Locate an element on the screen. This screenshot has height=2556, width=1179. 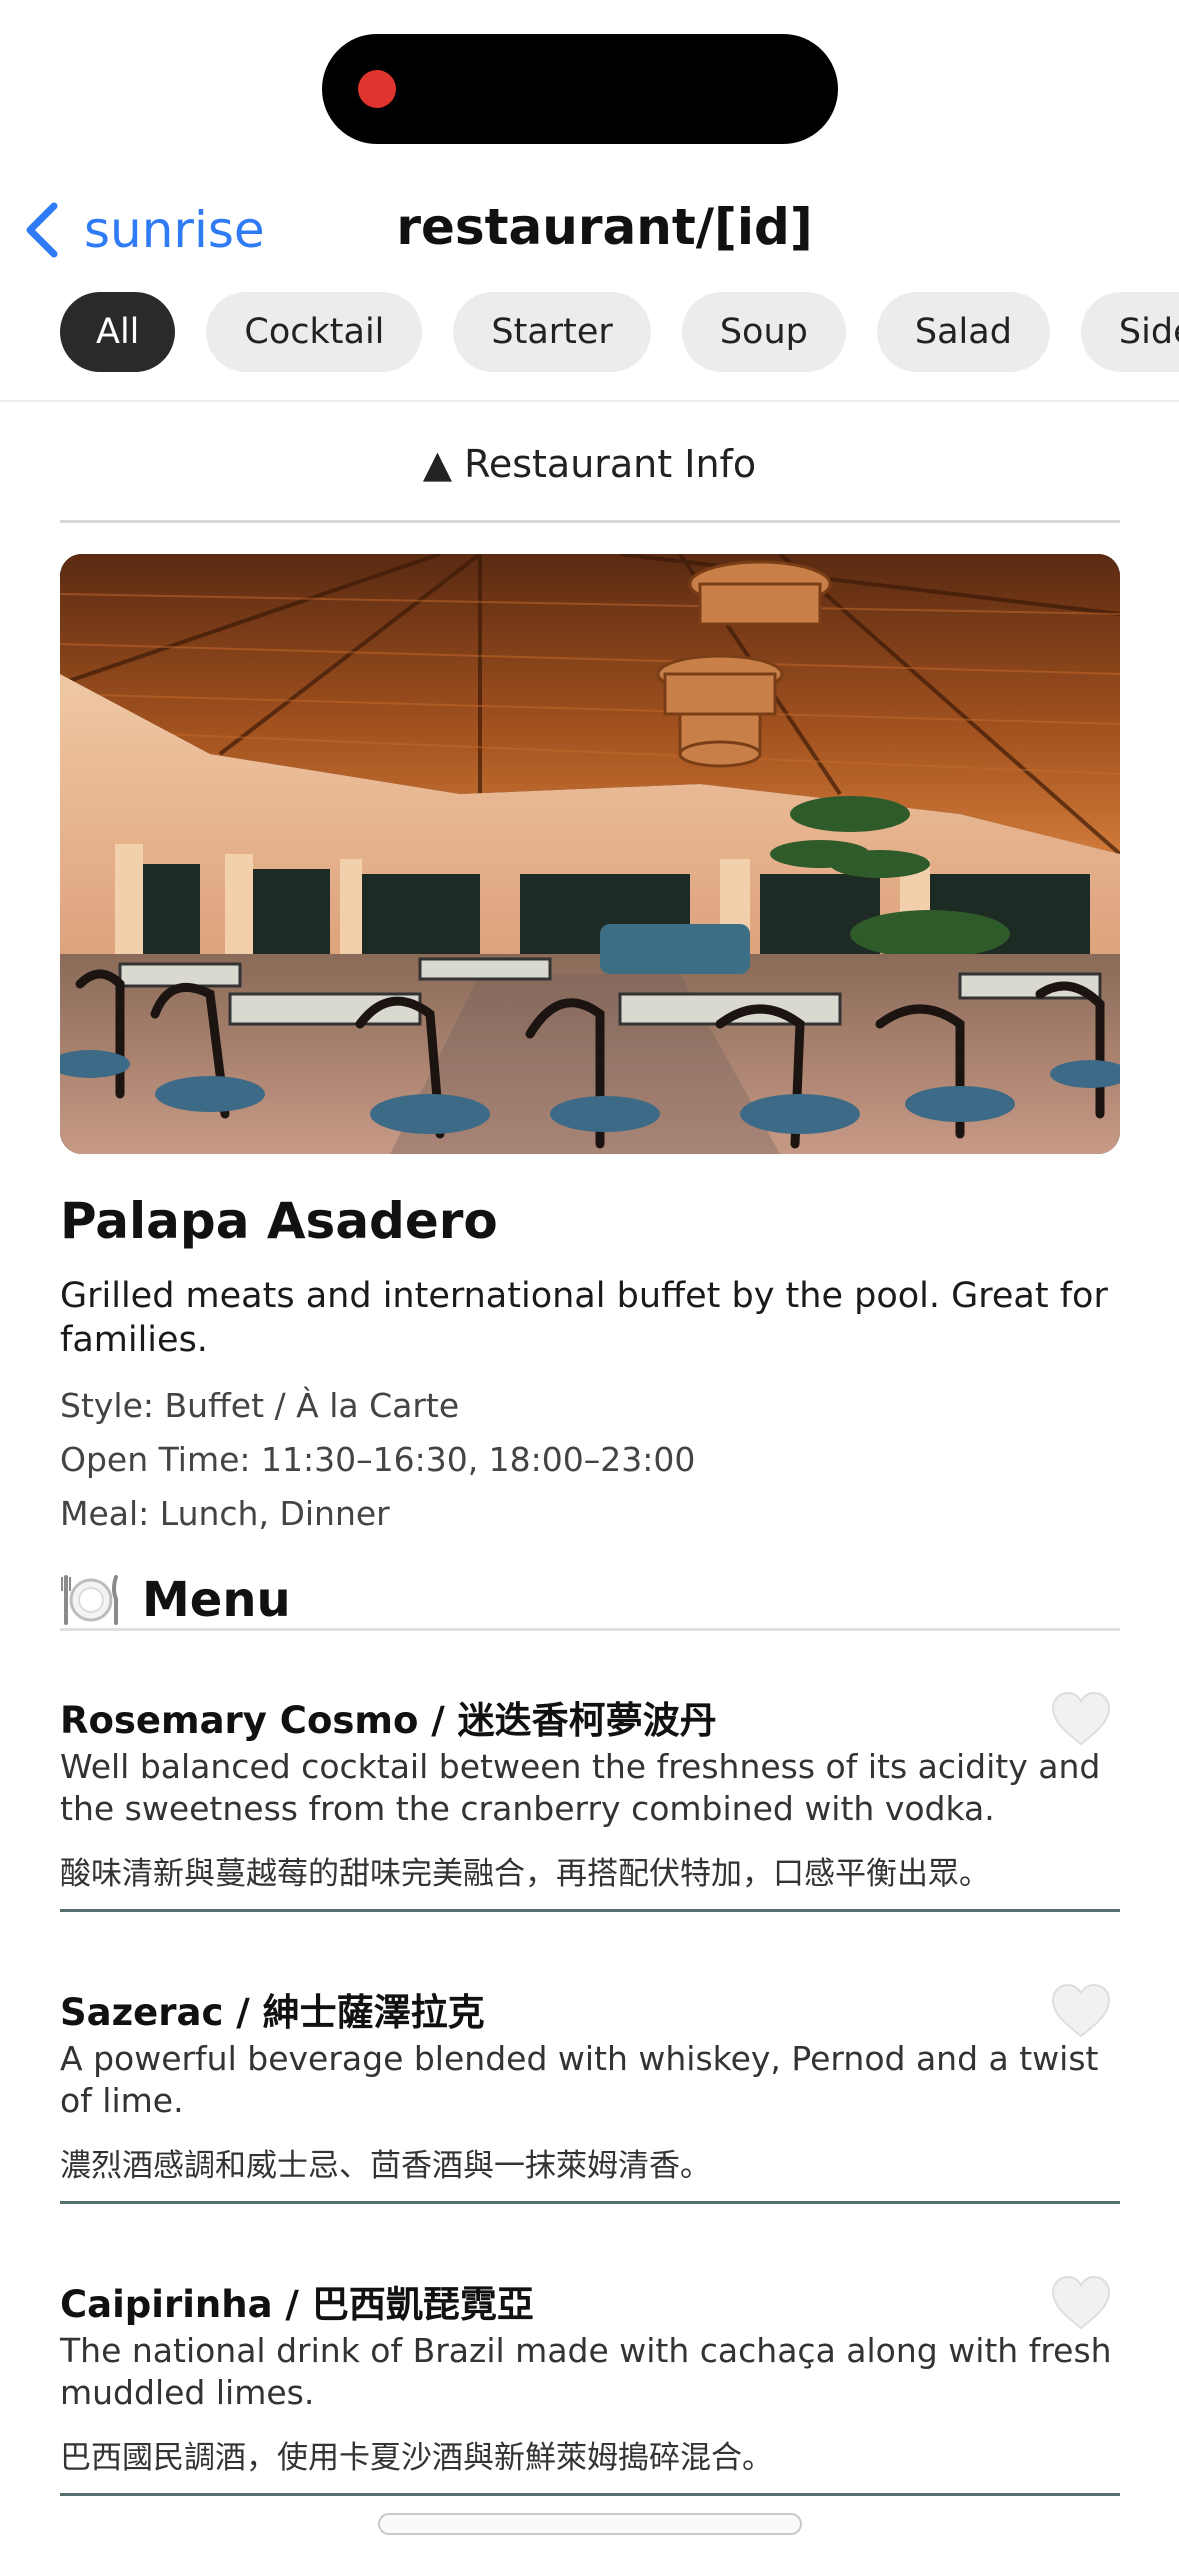
menu-item-description-zh: 酸味清新與蔓越莓的甜味完美融合，再搭配伏特加，口感平衡出眾。 is located at coordinates (525, 1874).